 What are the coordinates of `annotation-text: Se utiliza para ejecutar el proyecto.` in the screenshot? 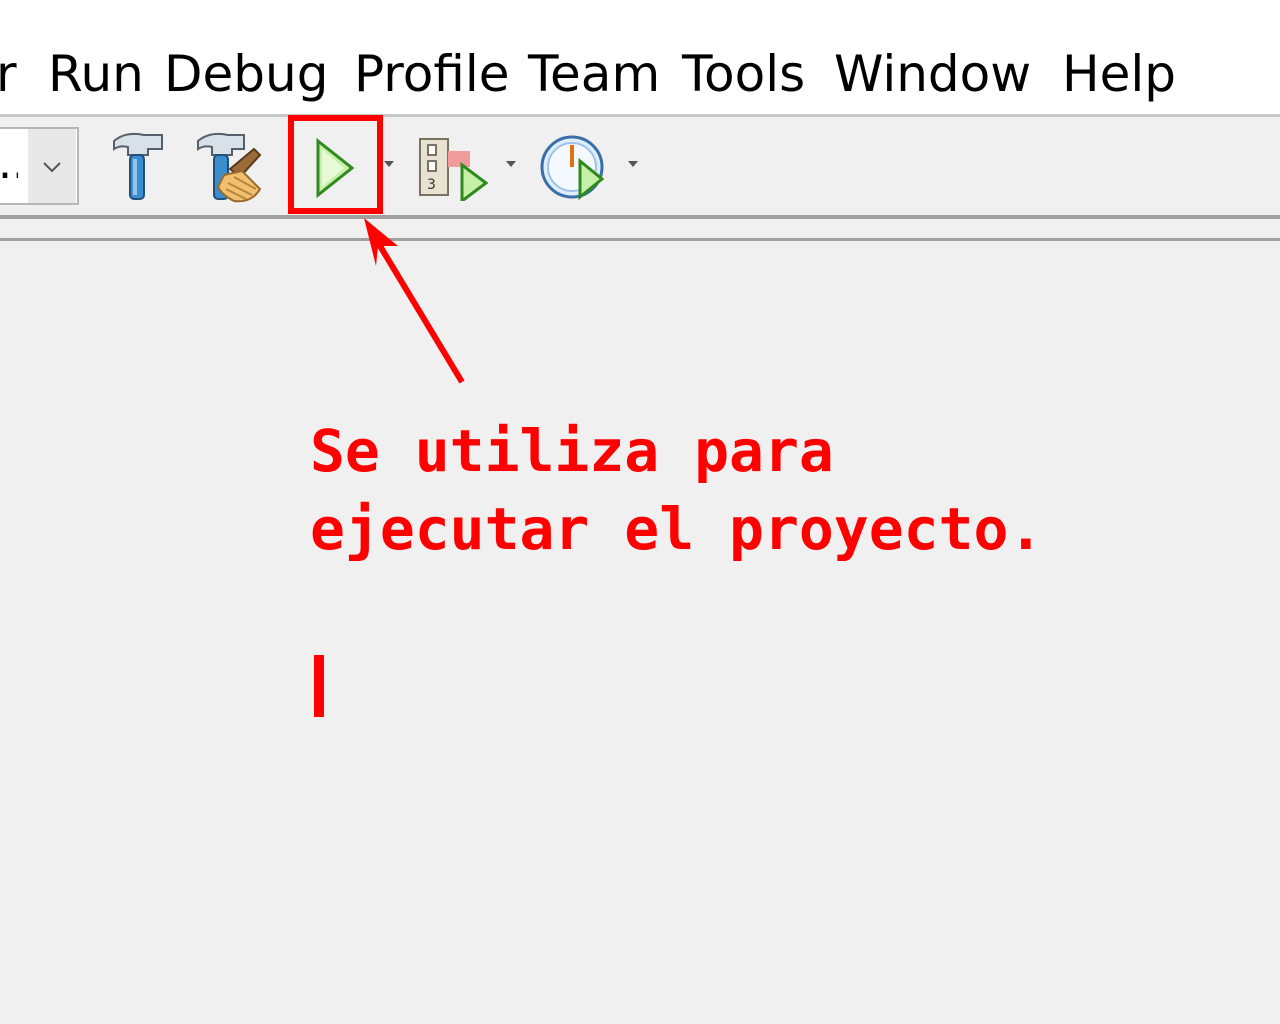 It's located at (676, 490).